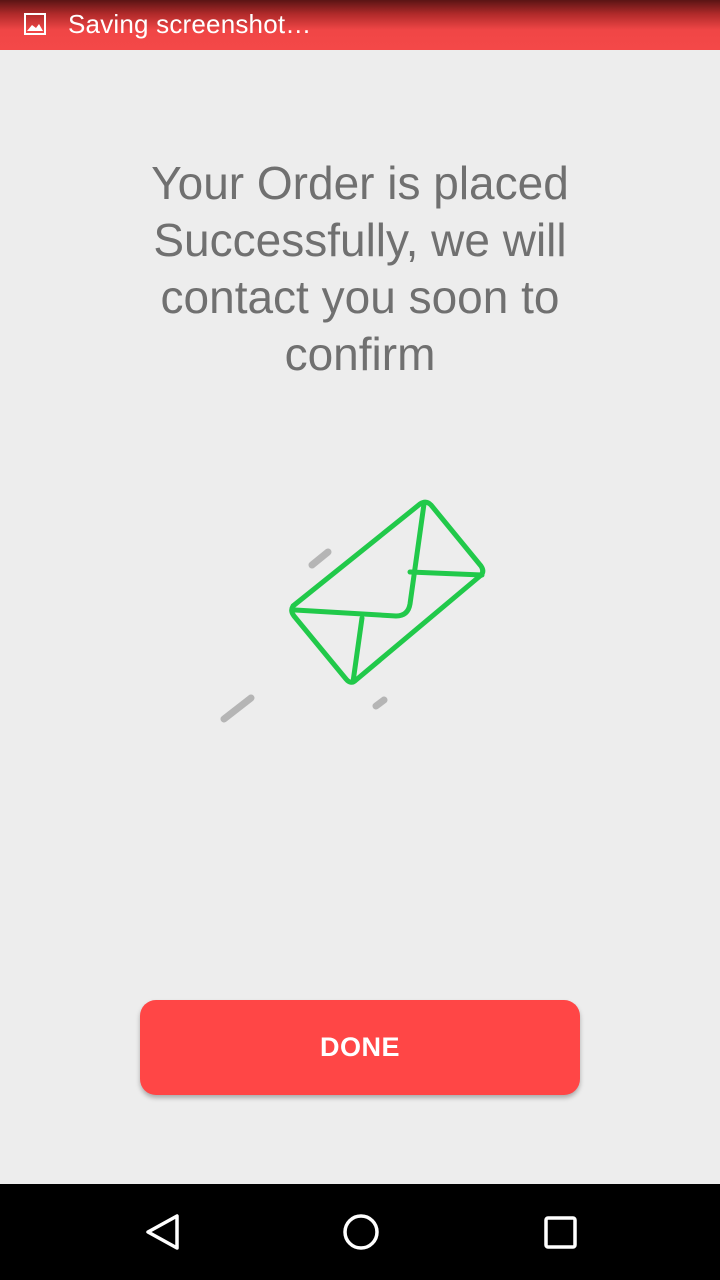  I want to click on image-icon, so click(35, 24).